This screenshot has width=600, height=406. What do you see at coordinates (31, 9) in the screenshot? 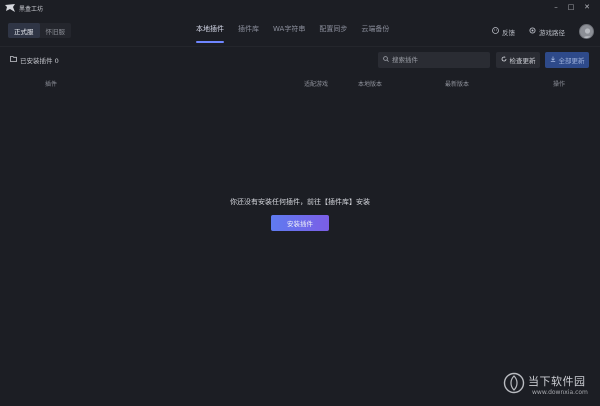
I see `app-title: 黑盒工坊` at bounding box center [31, 9].